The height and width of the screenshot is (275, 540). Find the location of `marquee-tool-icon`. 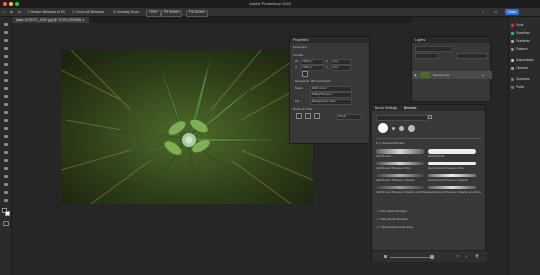

marquee-tool-icon is located at coordinates (6, 40).